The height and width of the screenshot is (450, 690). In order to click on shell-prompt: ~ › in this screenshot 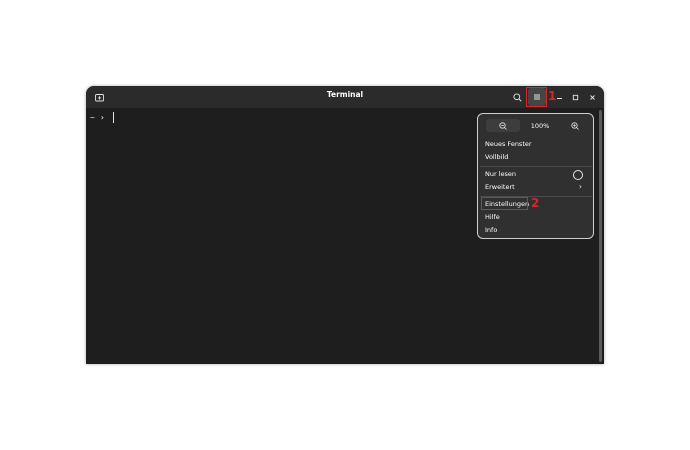, I will do `click(102, 117)`.